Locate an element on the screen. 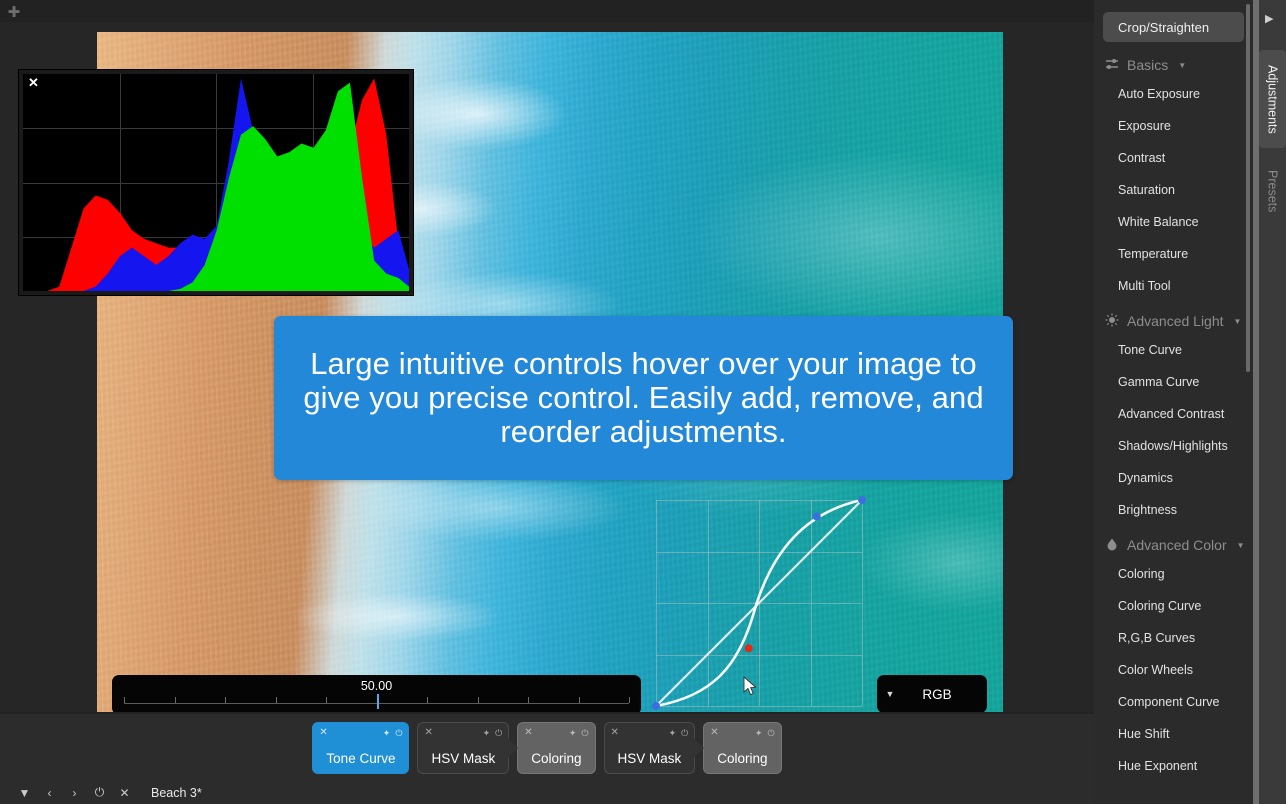  histogram-plot: ✕ is located at coordinates (216, 182).